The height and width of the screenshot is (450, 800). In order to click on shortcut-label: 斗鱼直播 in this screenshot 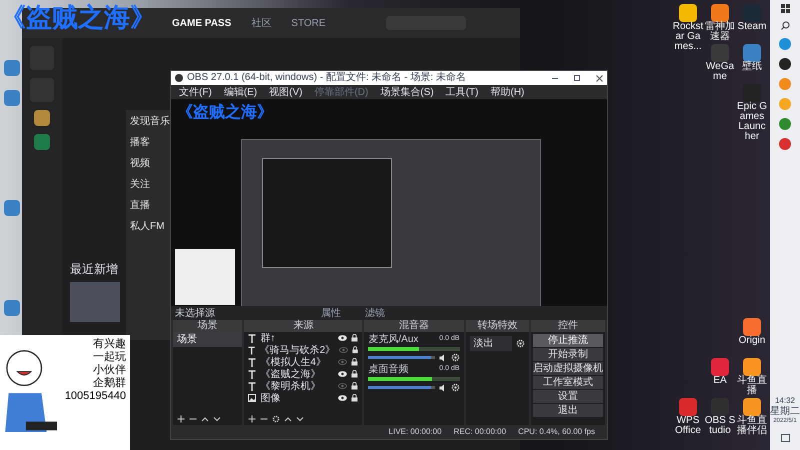, I will do `click(752, 386)`.